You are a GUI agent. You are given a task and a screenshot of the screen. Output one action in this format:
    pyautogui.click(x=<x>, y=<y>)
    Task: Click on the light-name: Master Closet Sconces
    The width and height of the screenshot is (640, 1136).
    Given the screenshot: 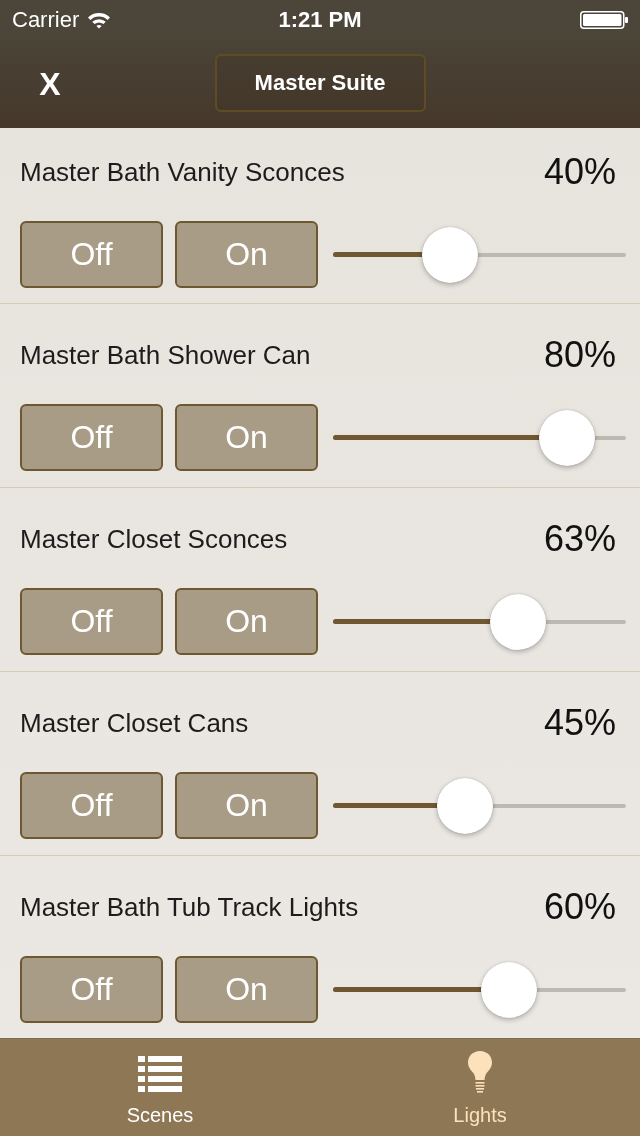 What is the action you would take?
    pyautogui.click(x=154, y=539)
    